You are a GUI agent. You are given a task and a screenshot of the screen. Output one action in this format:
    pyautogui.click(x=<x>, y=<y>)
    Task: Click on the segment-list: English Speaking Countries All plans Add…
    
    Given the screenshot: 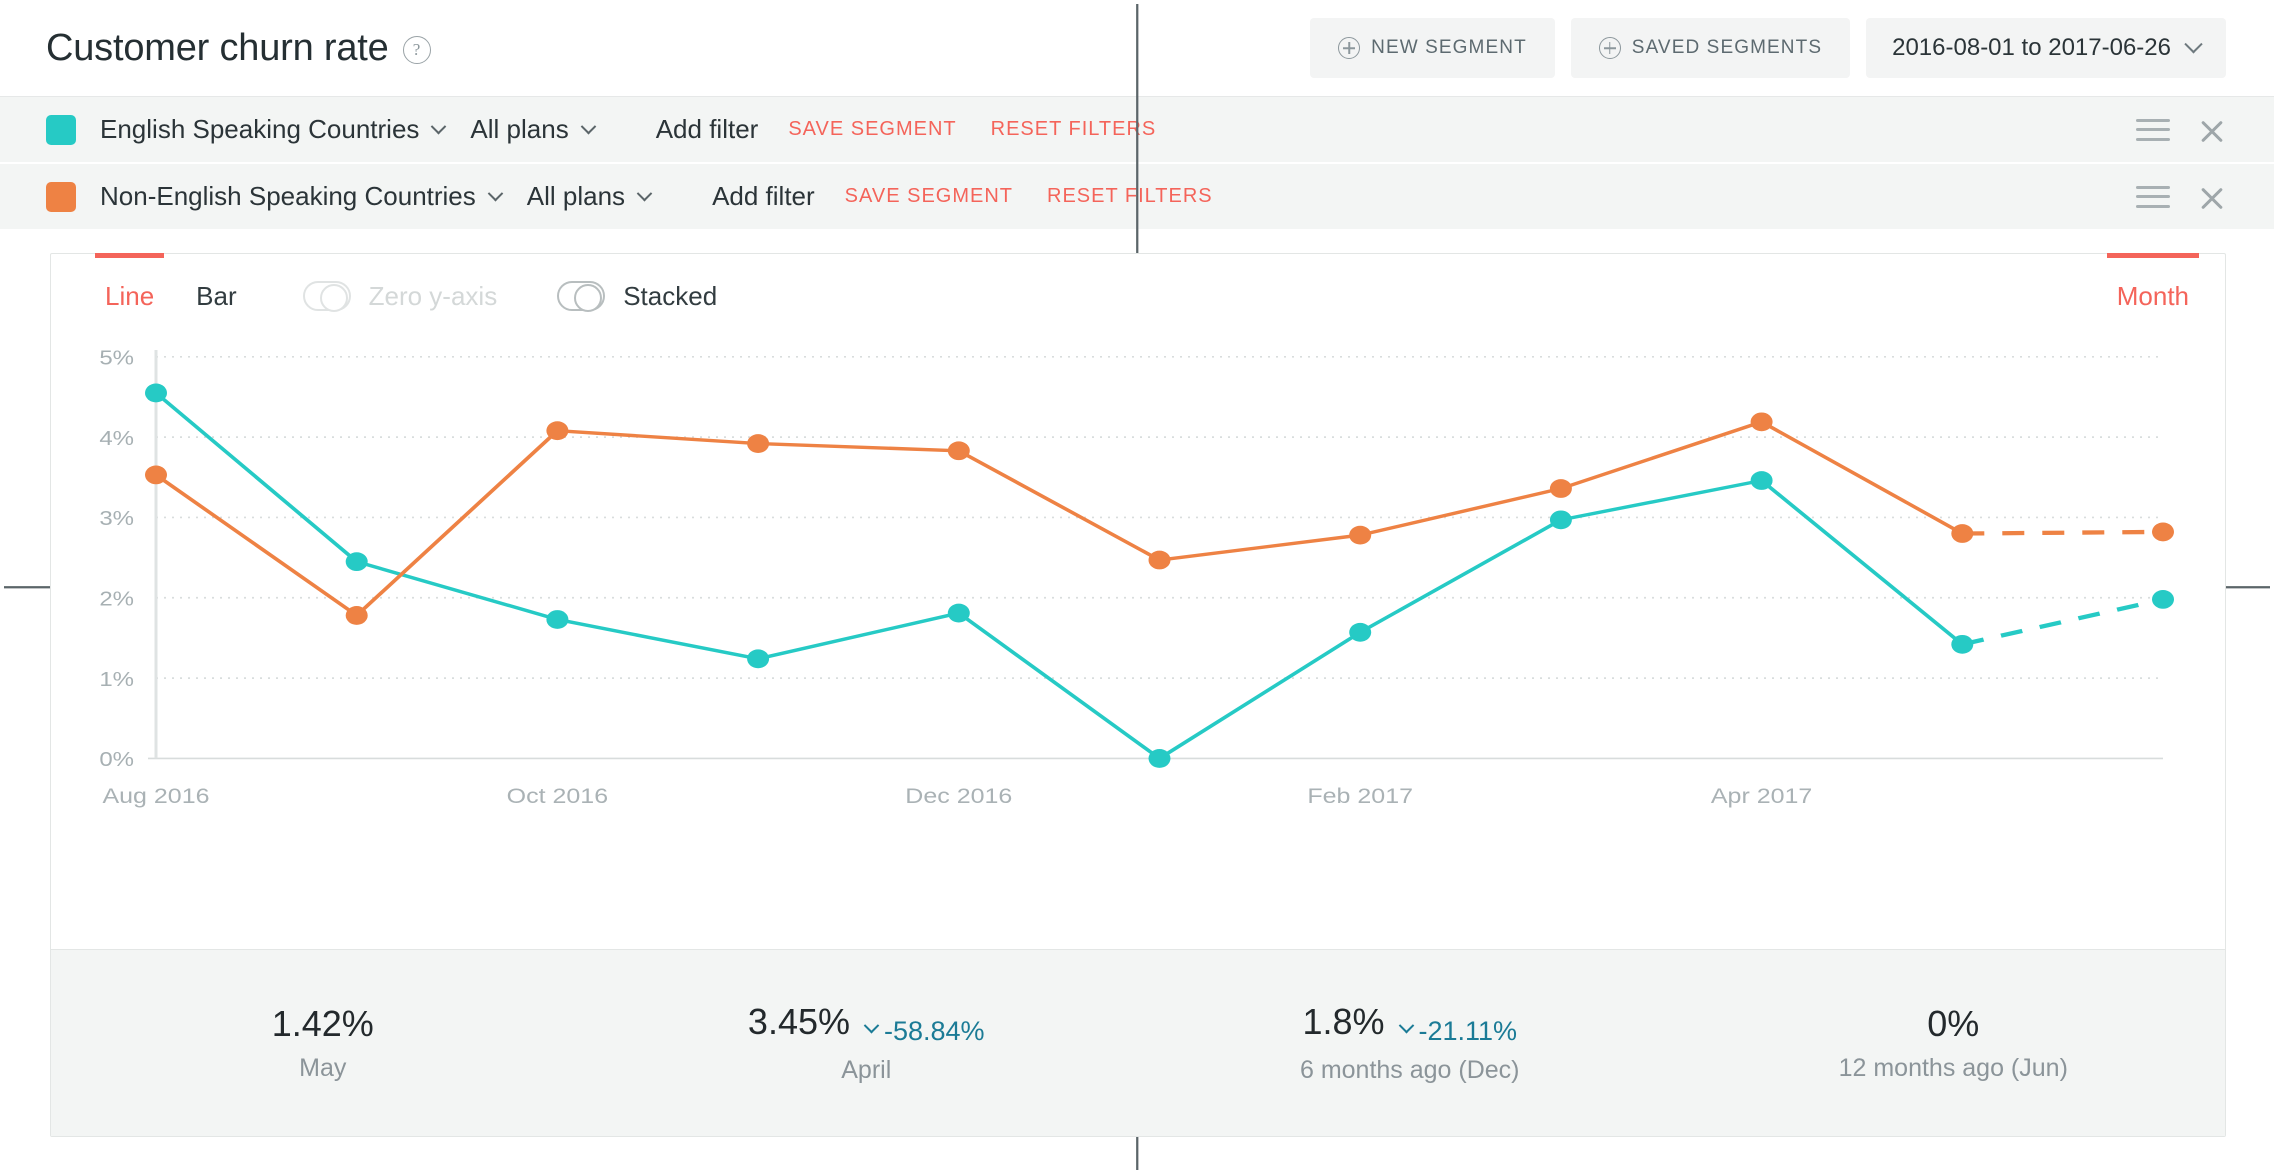 What is the action you would take?
    pyautogui.click(x=1137, y=163)
    